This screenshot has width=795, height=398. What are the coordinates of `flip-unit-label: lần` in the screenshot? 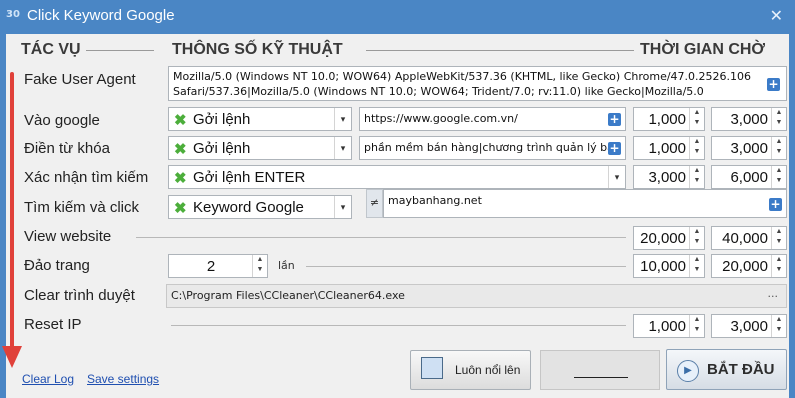 It's located at (286, 265).